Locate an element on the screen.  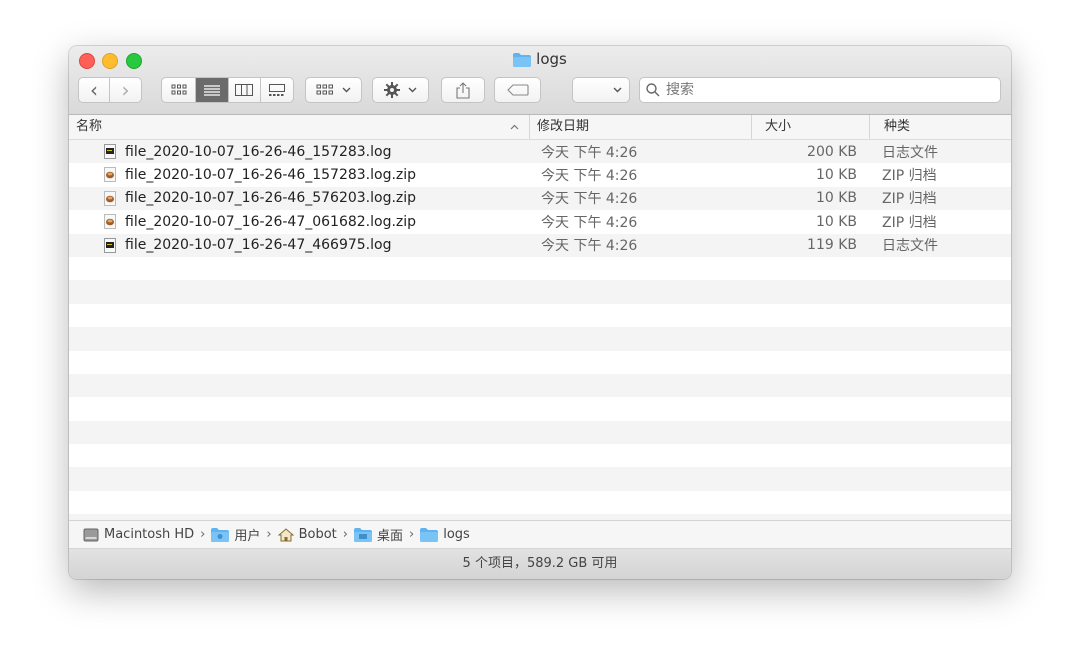
share-button is located at coordinates (463, 90).